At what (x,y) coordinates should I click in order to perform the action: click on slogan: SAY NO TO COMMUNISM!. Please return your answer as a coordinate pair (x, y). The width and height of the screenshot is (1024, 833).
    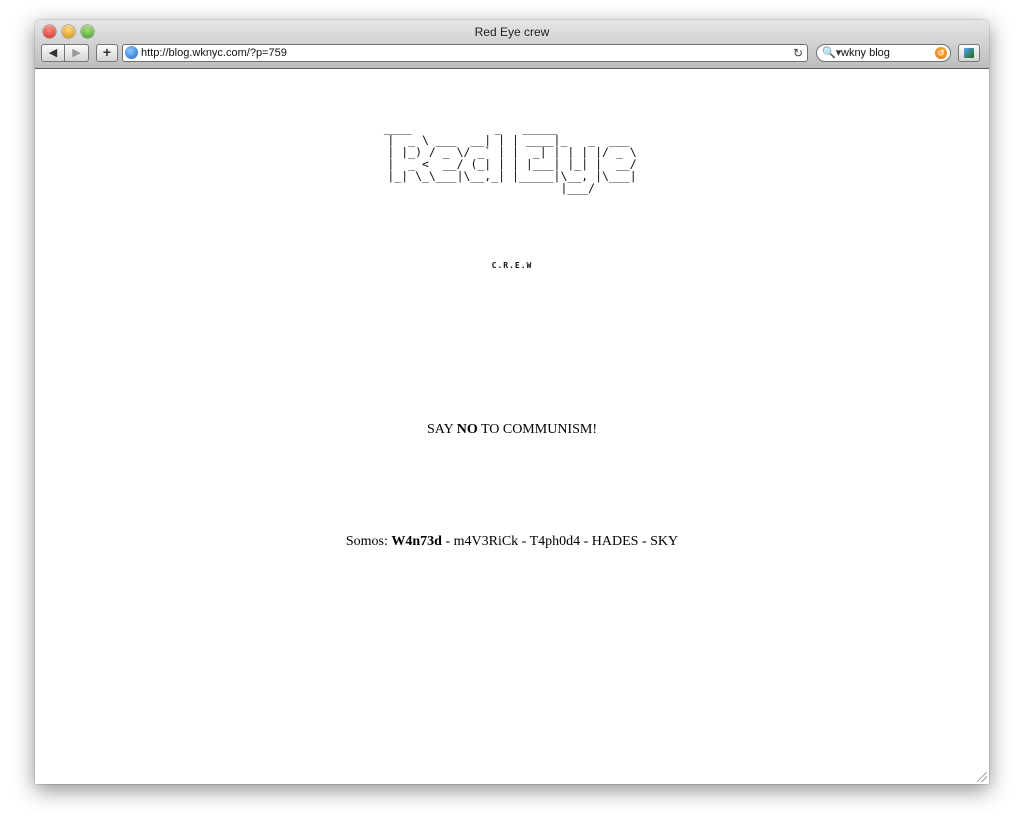
    Looking at the image, I should click on (512, 430).